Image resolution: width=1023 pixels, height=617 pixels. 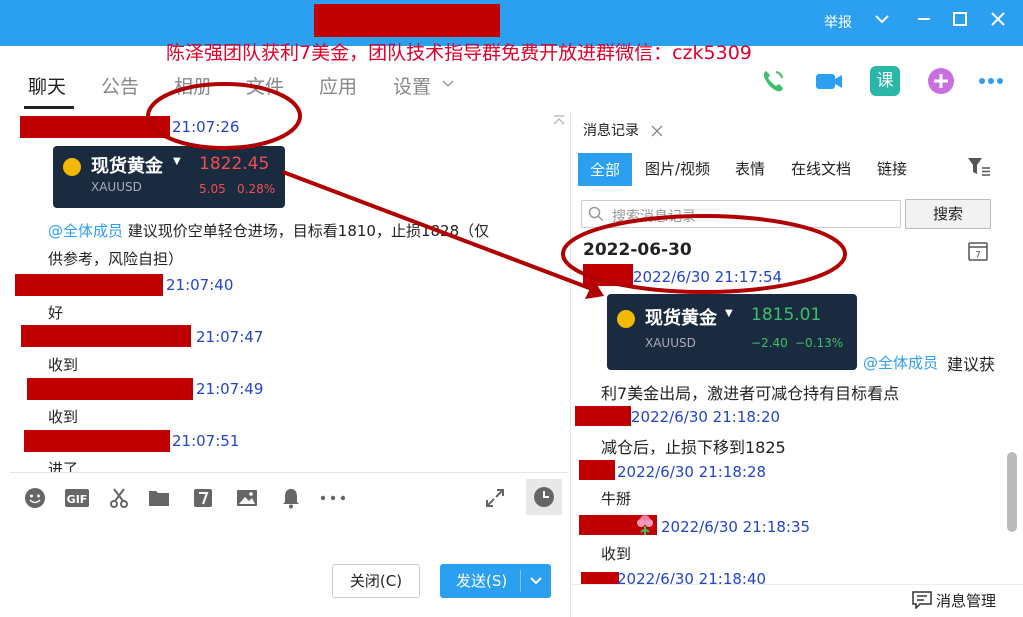 What do you see at coordinates (941, 81) in the screenshot?
I see `add-app-icon` at bounding box center [941, 81].